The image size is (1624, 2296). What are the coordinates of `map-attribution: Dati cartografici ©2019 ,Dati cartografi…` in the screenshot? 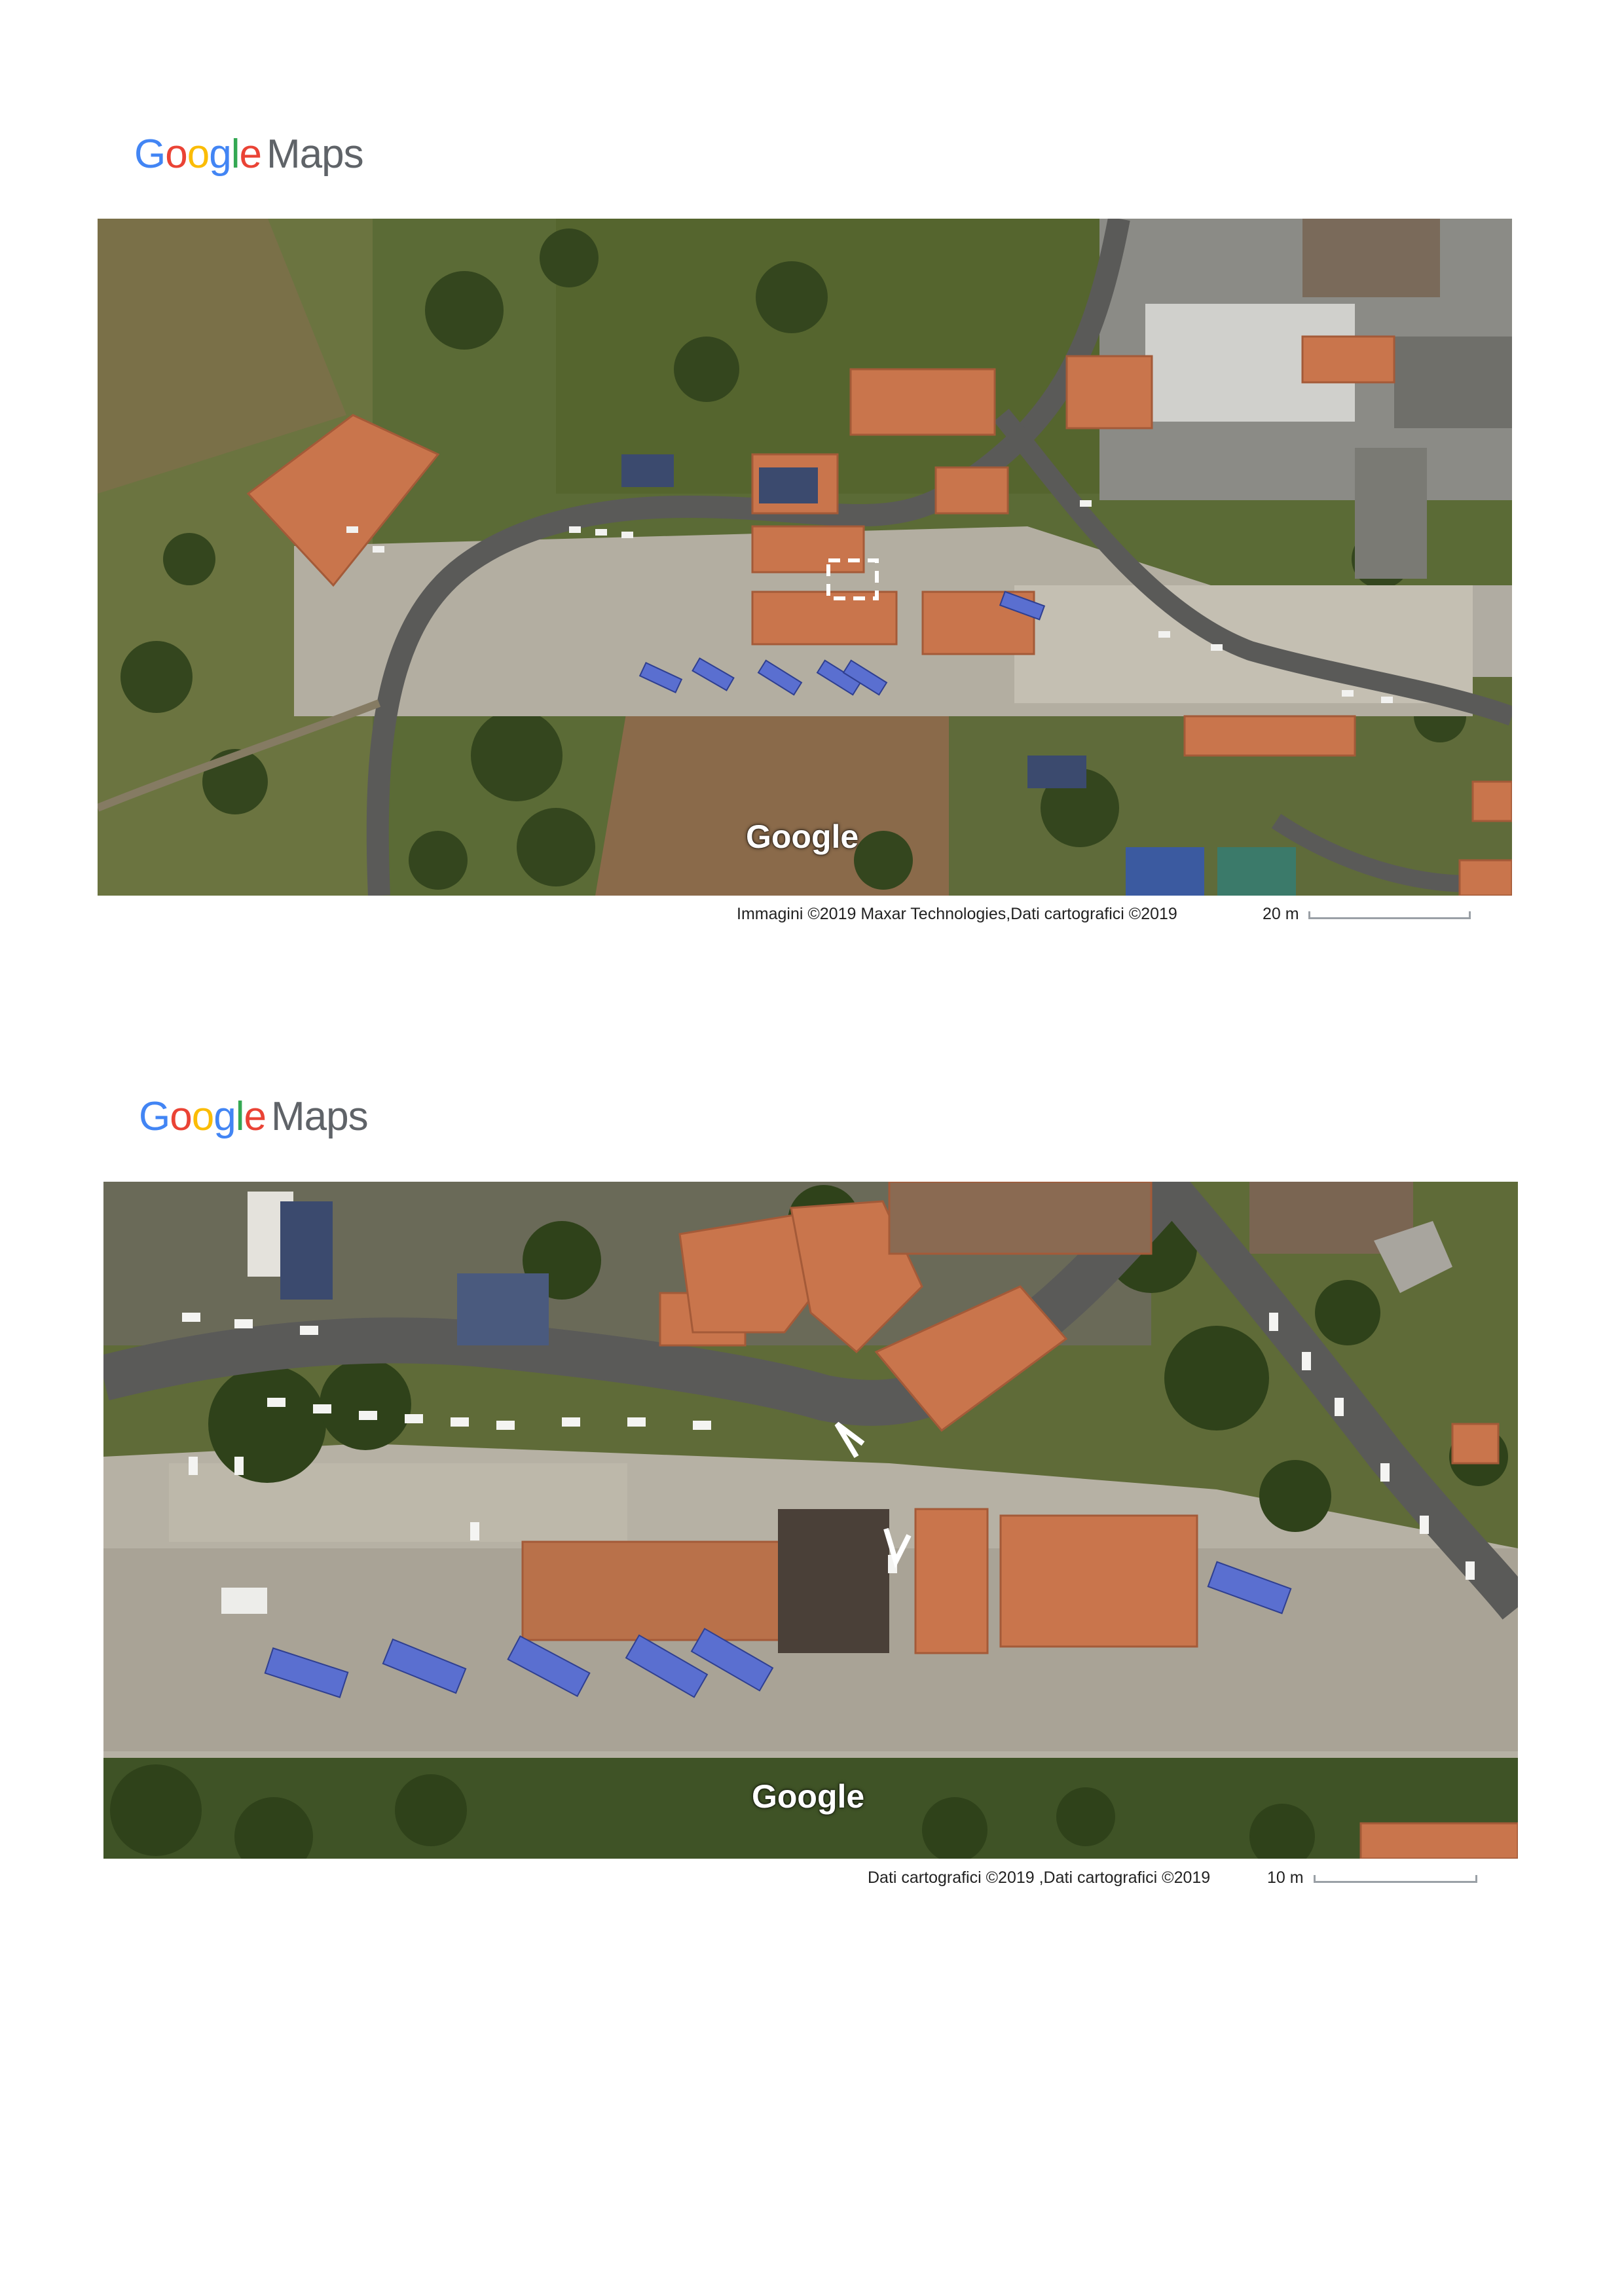 It's located at (1039, 1877).